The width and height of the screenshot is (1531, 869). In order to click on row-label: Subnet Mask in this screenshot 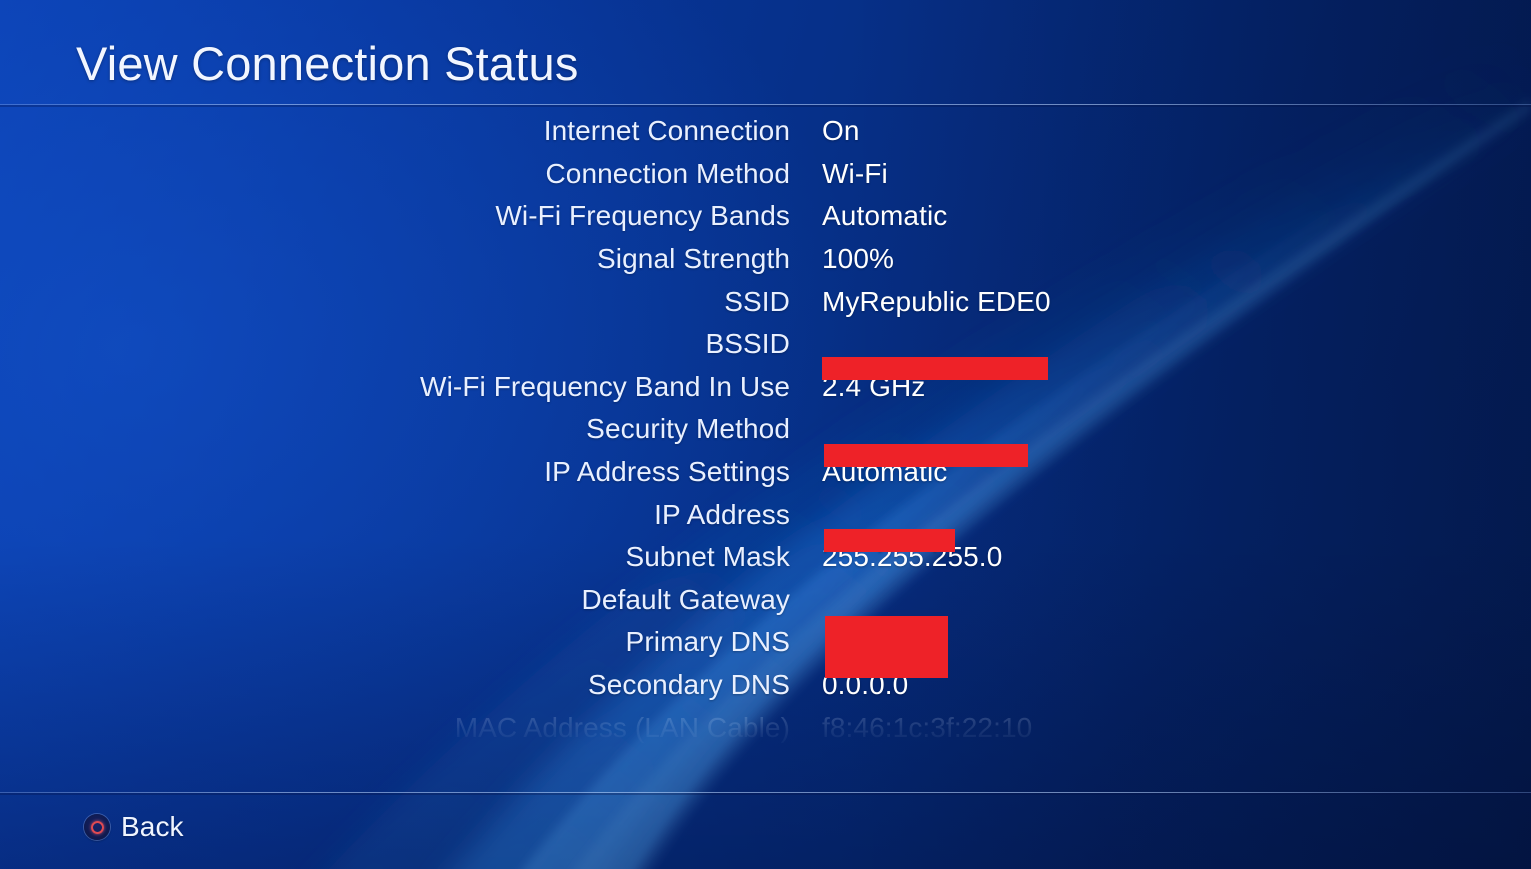, I will do `click(707, 557)`.